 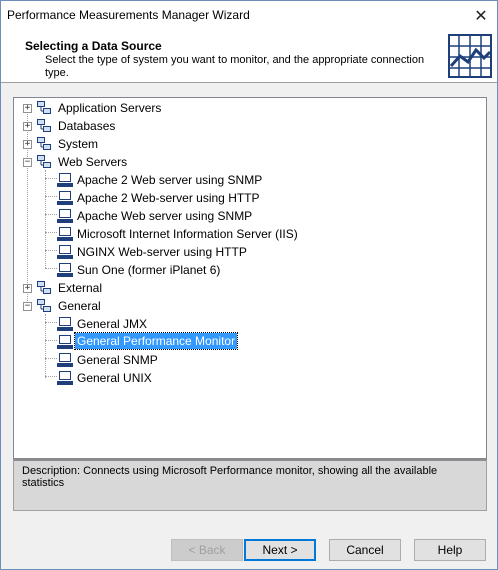 What do you see at coordinates (450, 550) in the screenshot?
I see `help-button: Help` at bounding box center [450, 550].